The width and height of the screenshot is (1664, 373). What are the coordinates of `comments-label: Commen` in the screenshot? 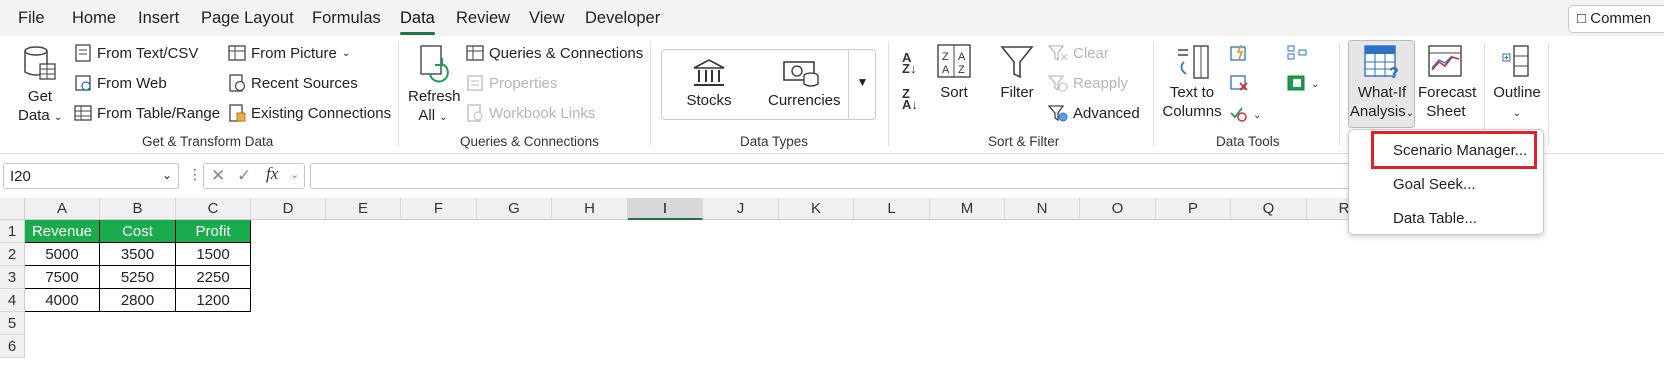 It's located at (1621, 18).